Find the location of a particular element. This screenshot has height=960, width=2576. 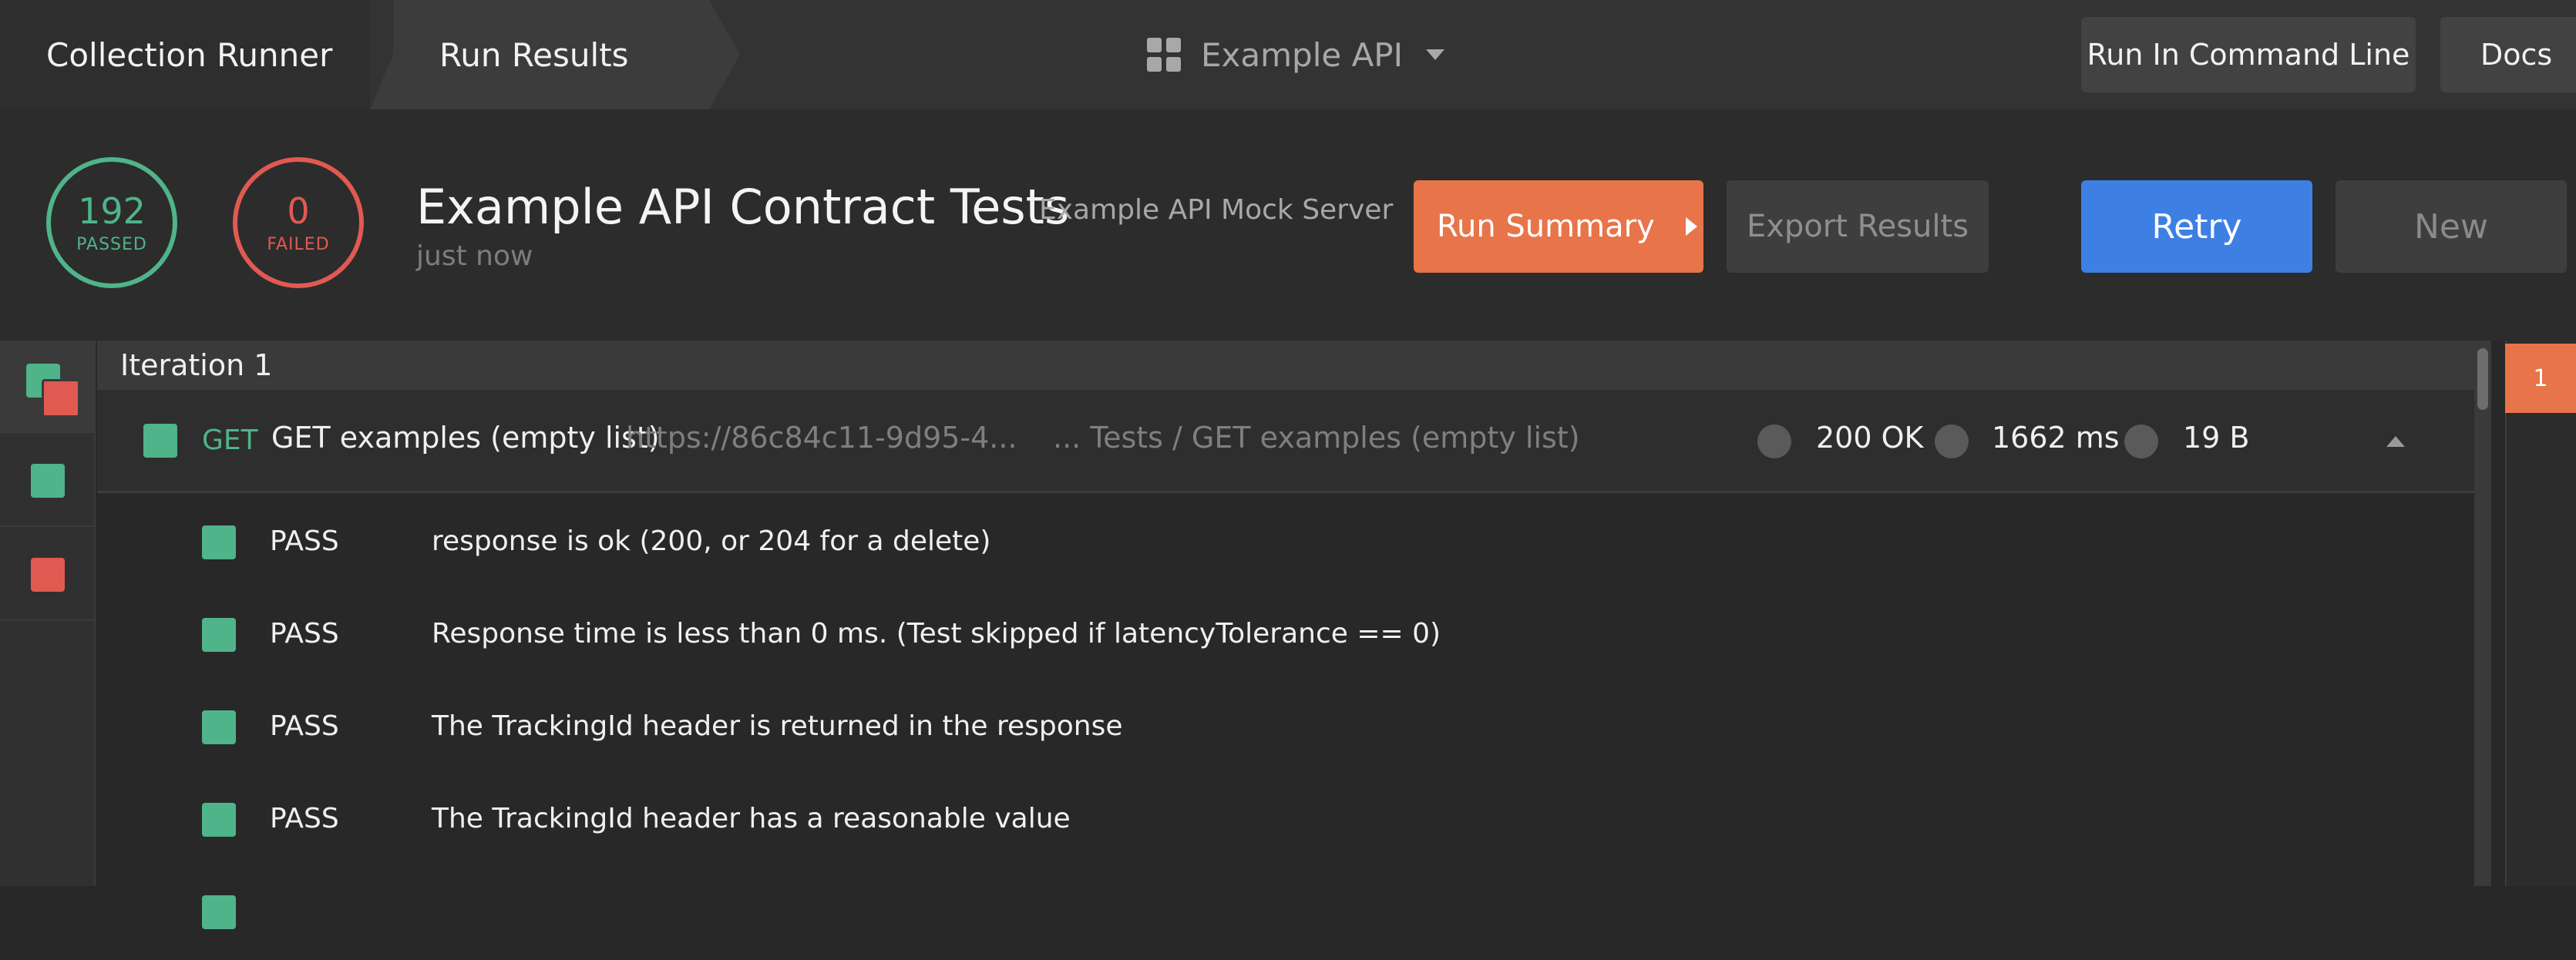

response-status: 200 OK is located at coordinates (1870, 438).